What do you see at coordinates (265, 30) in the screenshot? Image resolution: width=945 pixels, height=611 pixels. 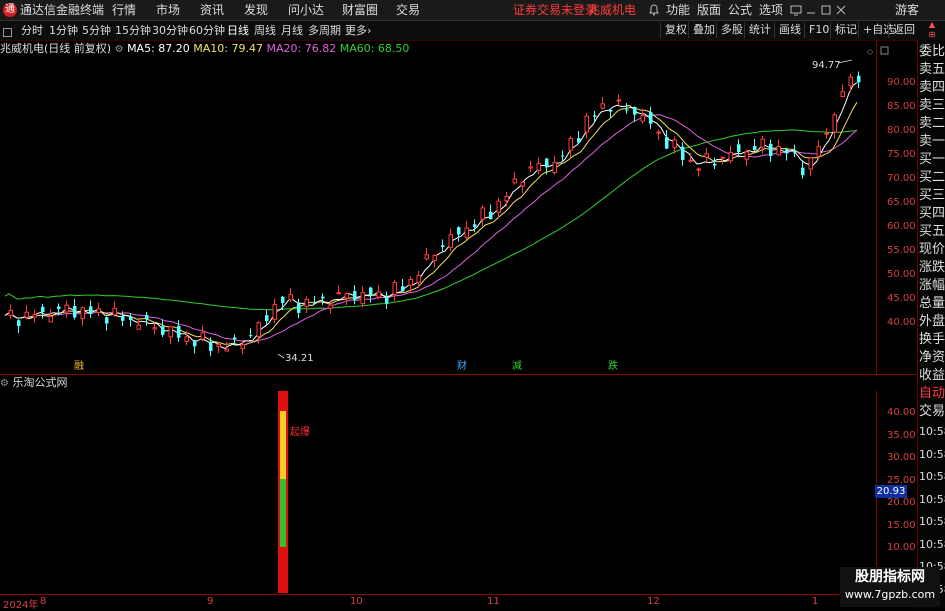 I see `period-weekly: 周线` at bounding box center [265, 30].